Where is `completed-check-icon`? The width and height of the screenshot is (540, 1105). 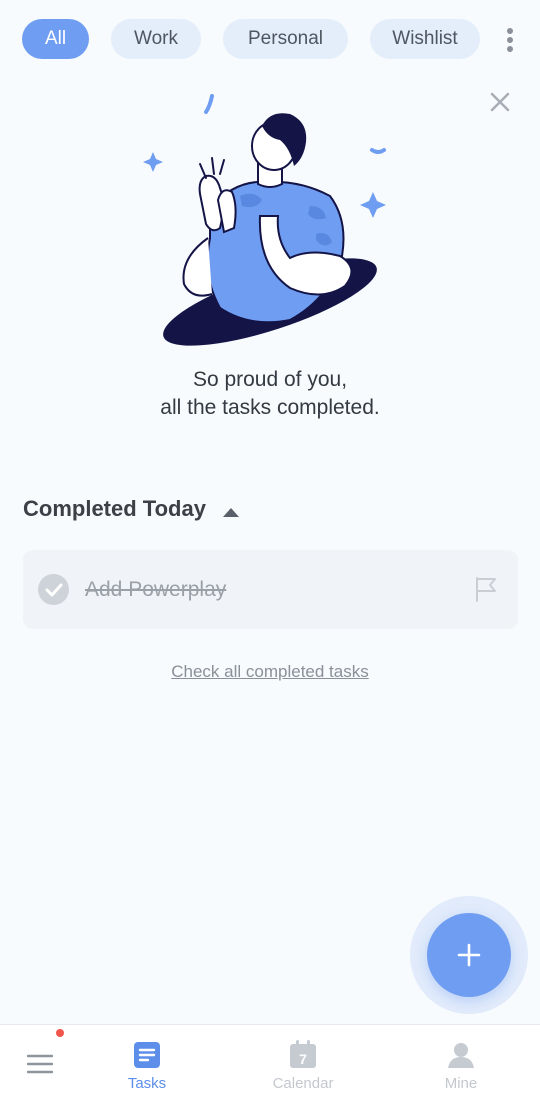 completed-check-icon is located at coordinates (53, 589).